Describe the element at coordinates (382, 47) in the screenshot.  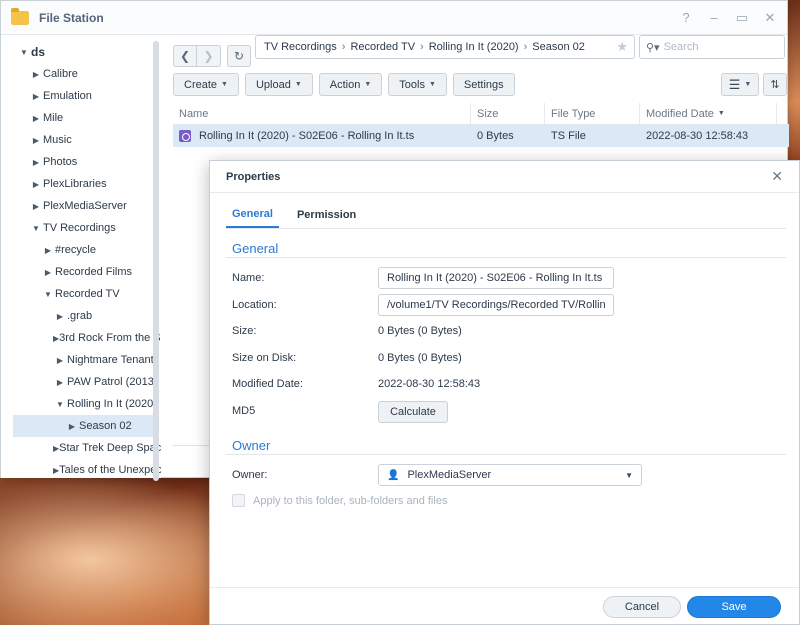
I see `breadcrumb-item: Recorded TV` at that location.